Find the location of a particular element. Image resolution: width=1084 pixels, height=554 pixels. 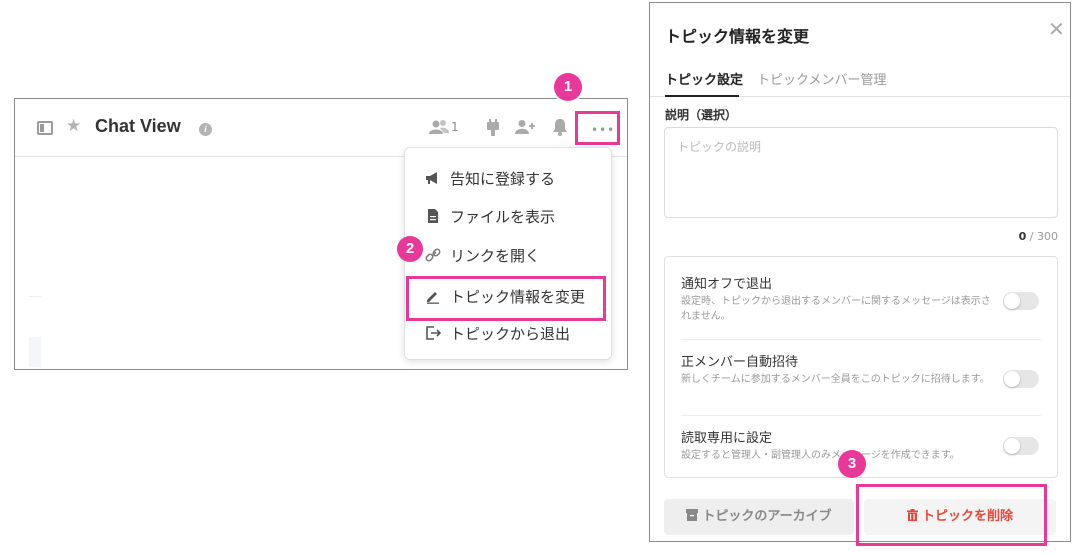

option-title: 通知オフで退出 is located at coordinates (727, 284).